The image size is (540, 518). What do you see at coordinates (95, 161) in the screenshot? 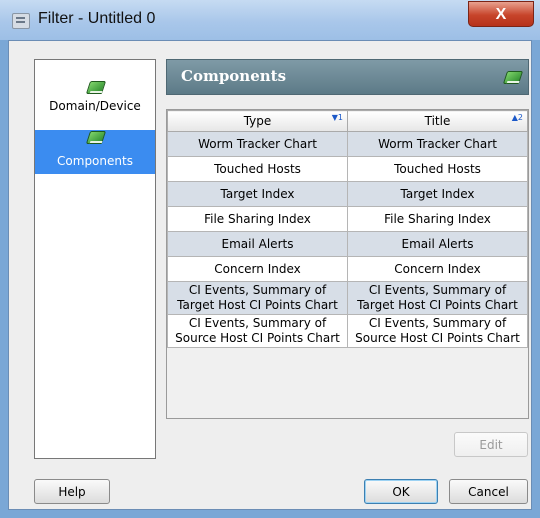
I see `nav-item-label: Components` at bounding box center [95, 161].